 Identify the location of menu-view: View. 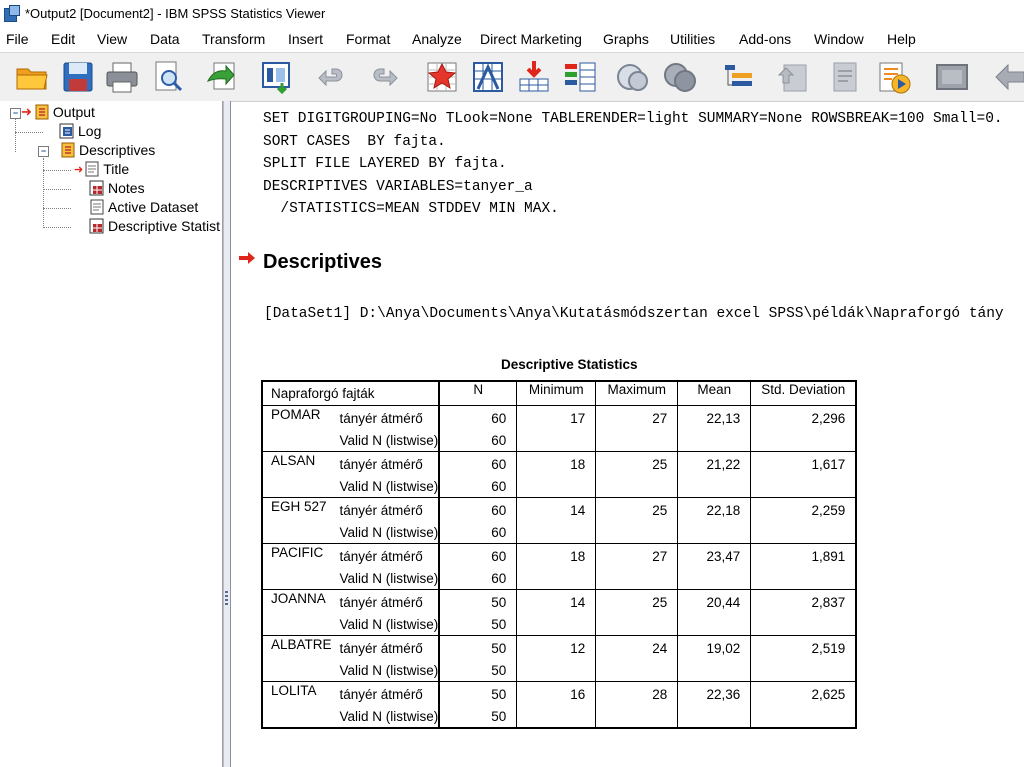
(112, 39).